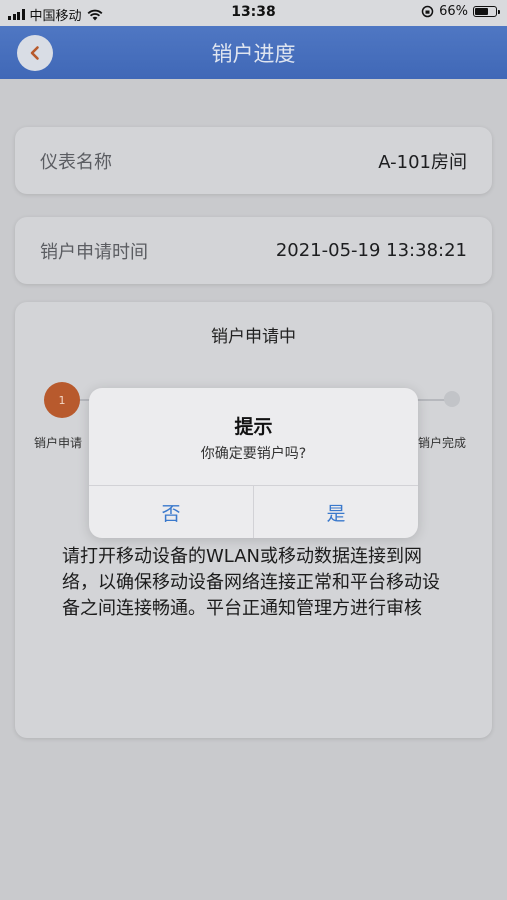  Describe the element at coordinates (335, 512) in the screenshot. I see `dialog-confirm-button: 是` at that location.